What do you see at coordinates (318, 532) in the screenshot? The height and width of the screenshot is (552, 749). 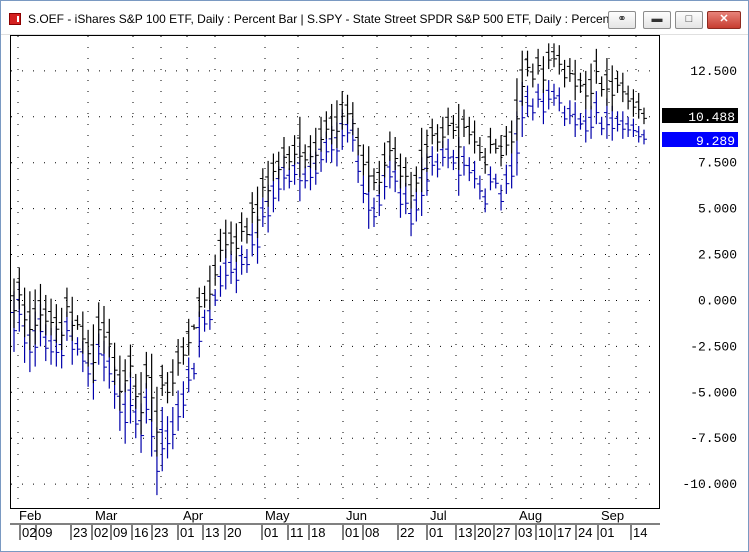 I see `date-label: 18` at bounding box center [318, 532].